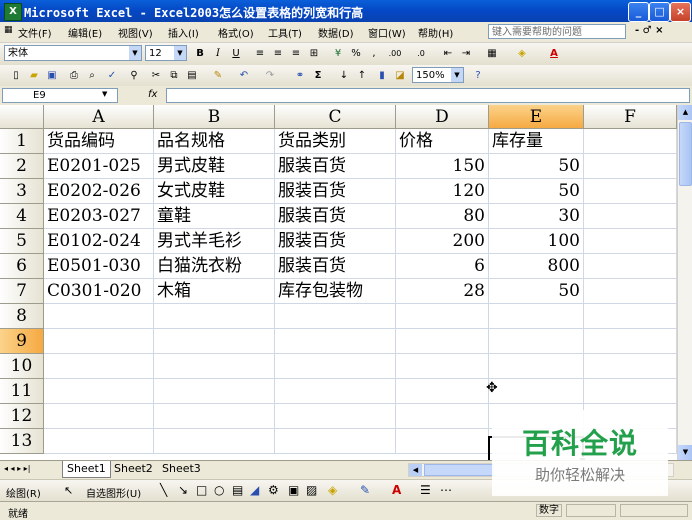 This screenshot has width=692, height=520. What do you see at coordinates (335, 166) in the screenshot?
I see `cell-c2: 服装百货` at bounding box center [335, 166].